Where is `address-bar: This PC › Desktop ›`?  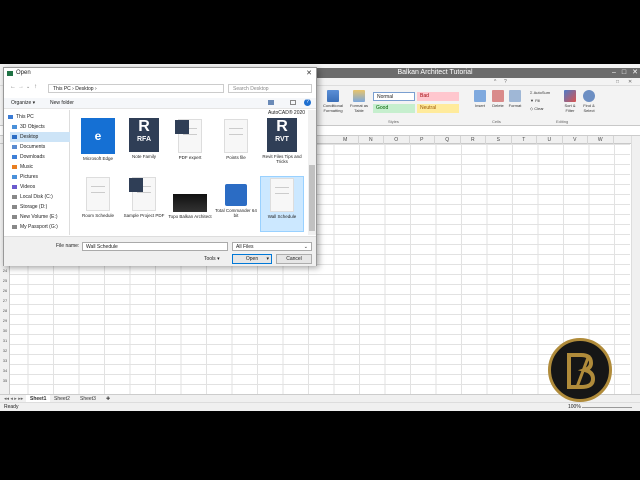
address-bar: This PC › Desktop › is located at coordinates (136, 88).